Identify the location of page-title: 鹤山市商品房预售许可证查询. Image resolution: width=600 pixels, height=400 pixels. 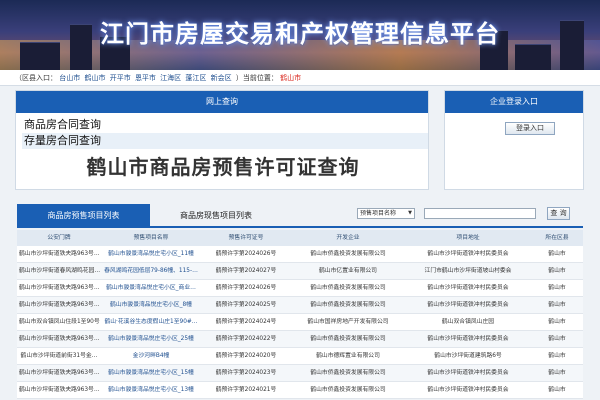
(223, 167).